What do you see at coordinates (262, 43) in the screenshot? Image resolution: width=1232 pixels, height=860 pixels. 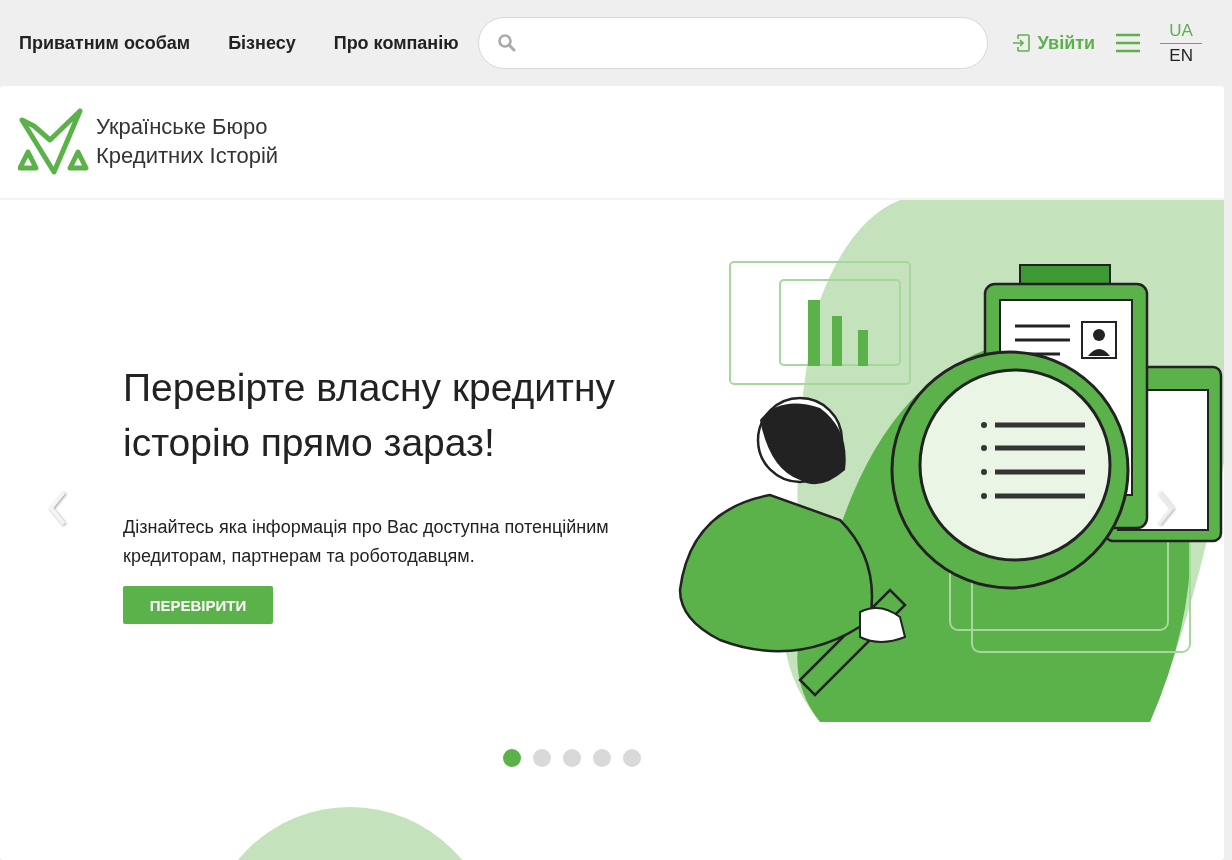 I see `nav-link: Бізнесу` at bounding box center [262, 43].